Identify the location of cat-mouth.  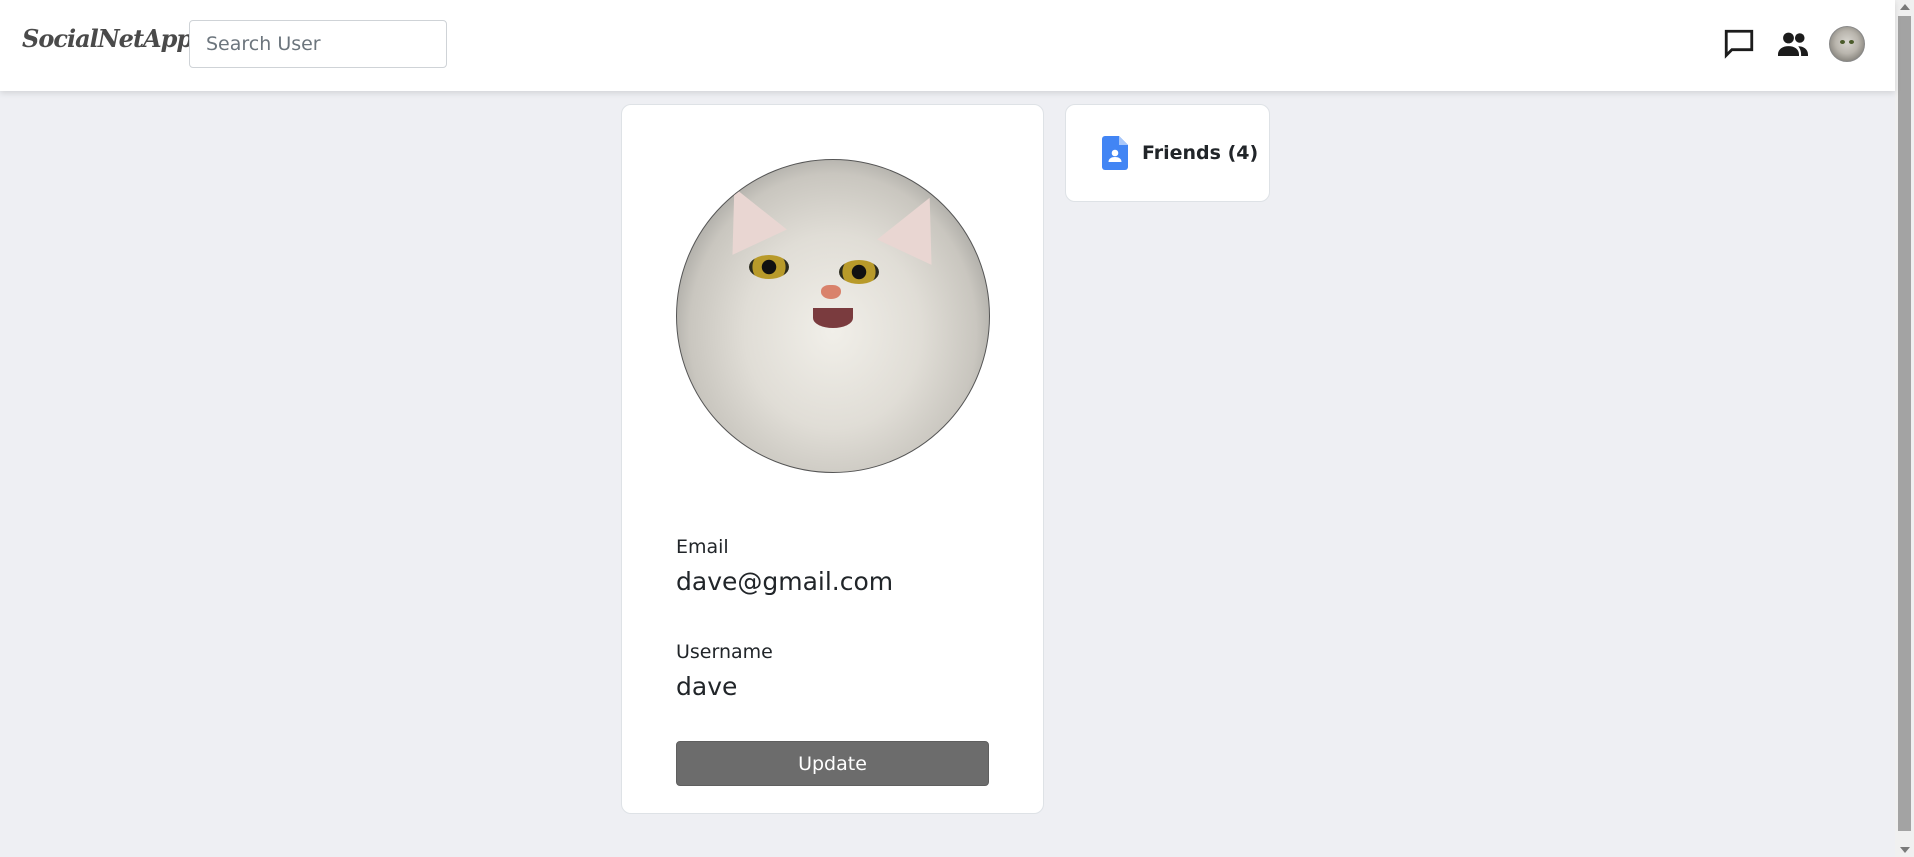
(833, 318).